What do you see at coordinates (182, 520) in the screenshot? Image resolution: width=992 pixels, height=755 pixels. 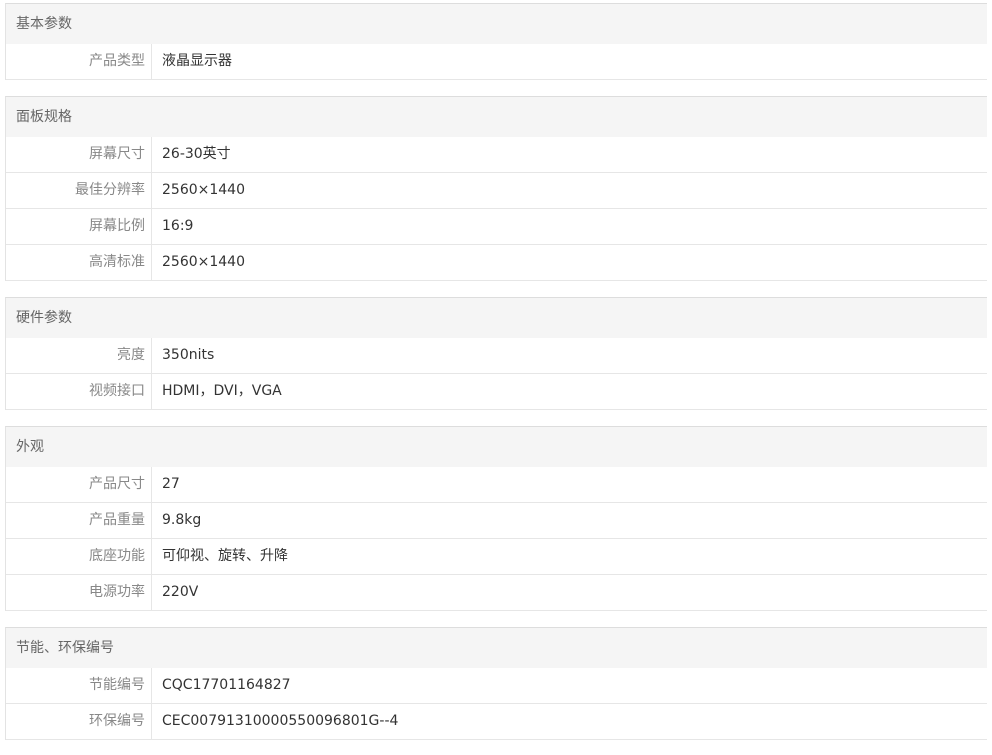 I see `spec-value: 9.8kg` at bounding box center [182, 520].